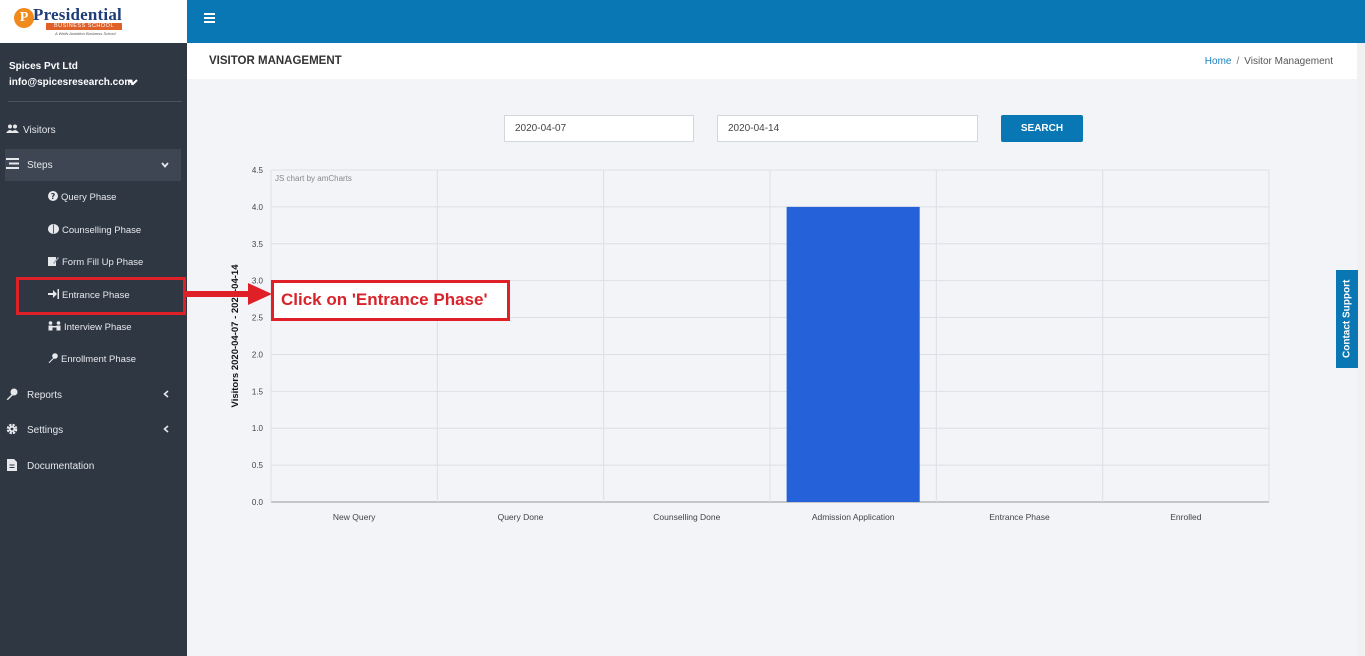 The width and height of the screenshot is (1365, 656). What do you see at coordinates (258, 207) in the screenshot?
I see `y-tick-label: 4.0` at bounding box center [258, 207].